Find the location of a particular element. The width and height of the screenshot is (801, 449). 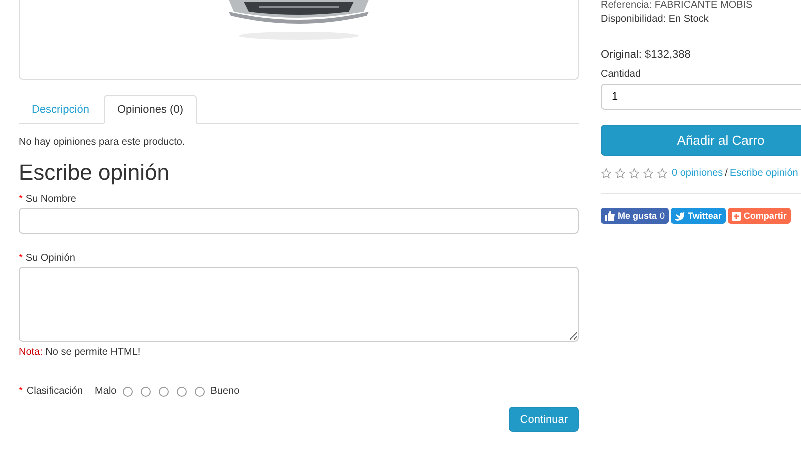

no-reviews-text: No hay opiniones para este producto. is located at coordinates (102, 142).